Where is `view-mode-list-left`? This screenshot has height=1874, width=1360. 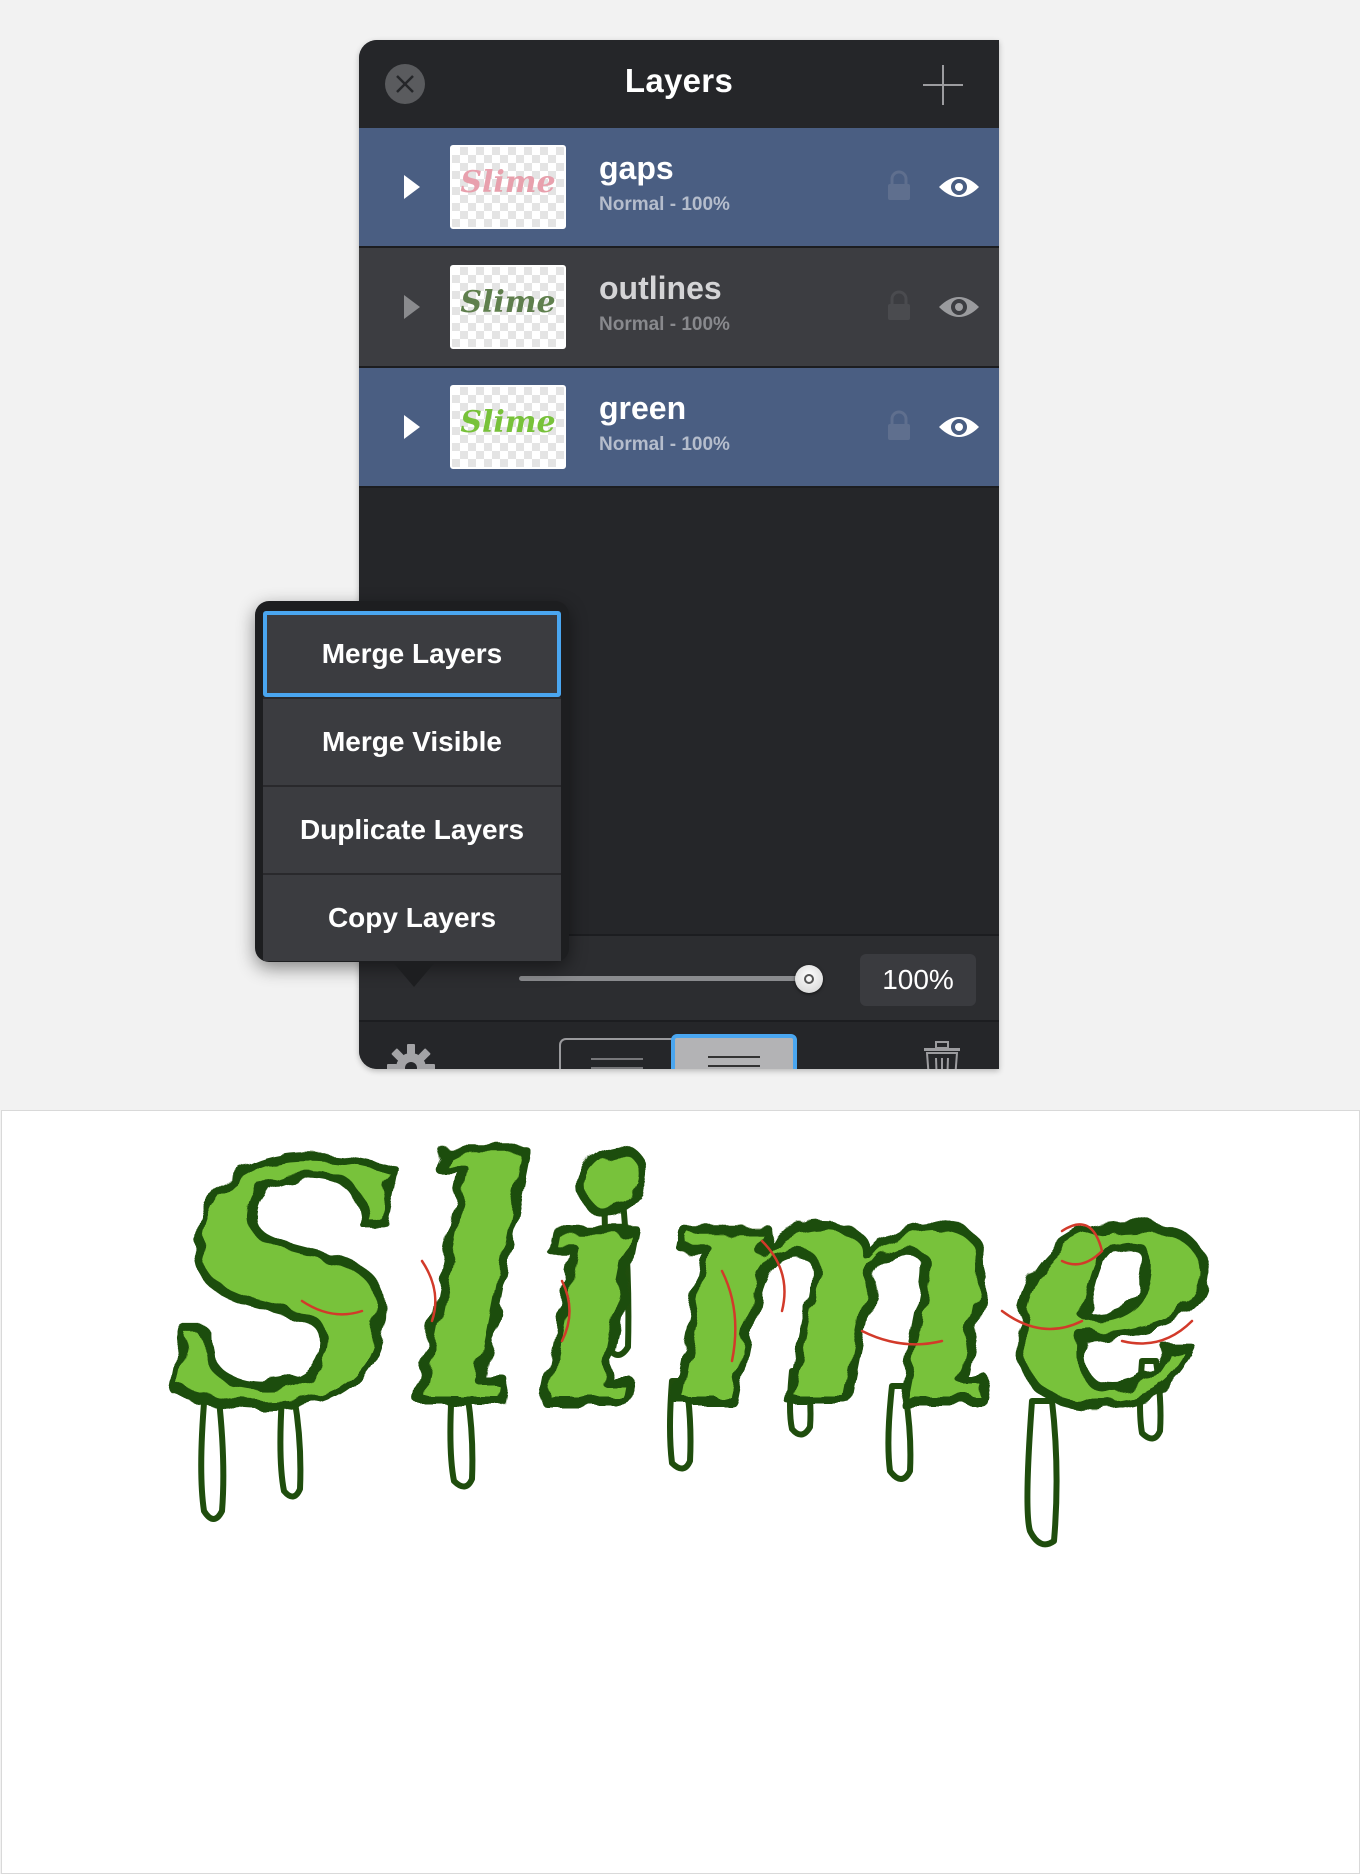
view-mode-list-left is located at coordinates (616, 1053).